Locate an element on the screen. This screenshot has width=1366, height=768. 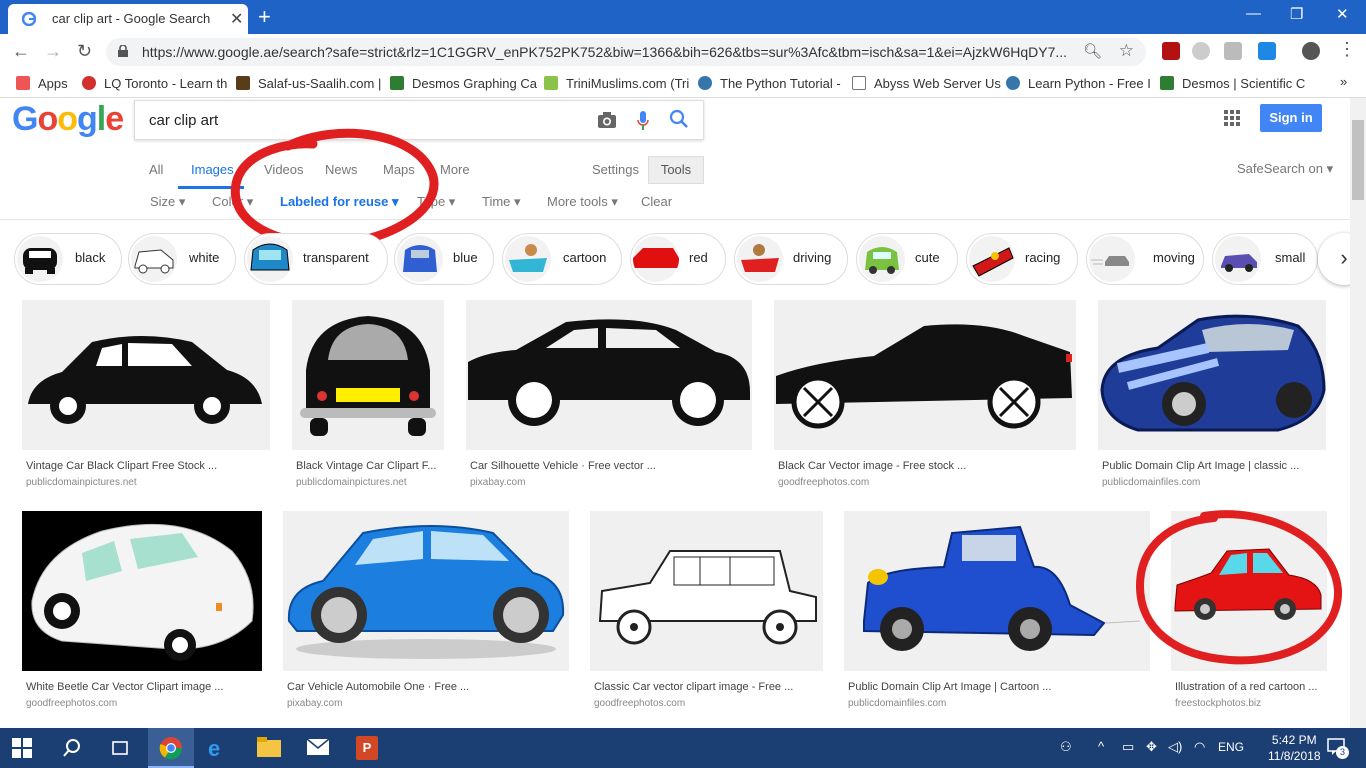
bookmark-desmos-graphing: Desmos Graphing Ca is located at coordinates (474, 83).